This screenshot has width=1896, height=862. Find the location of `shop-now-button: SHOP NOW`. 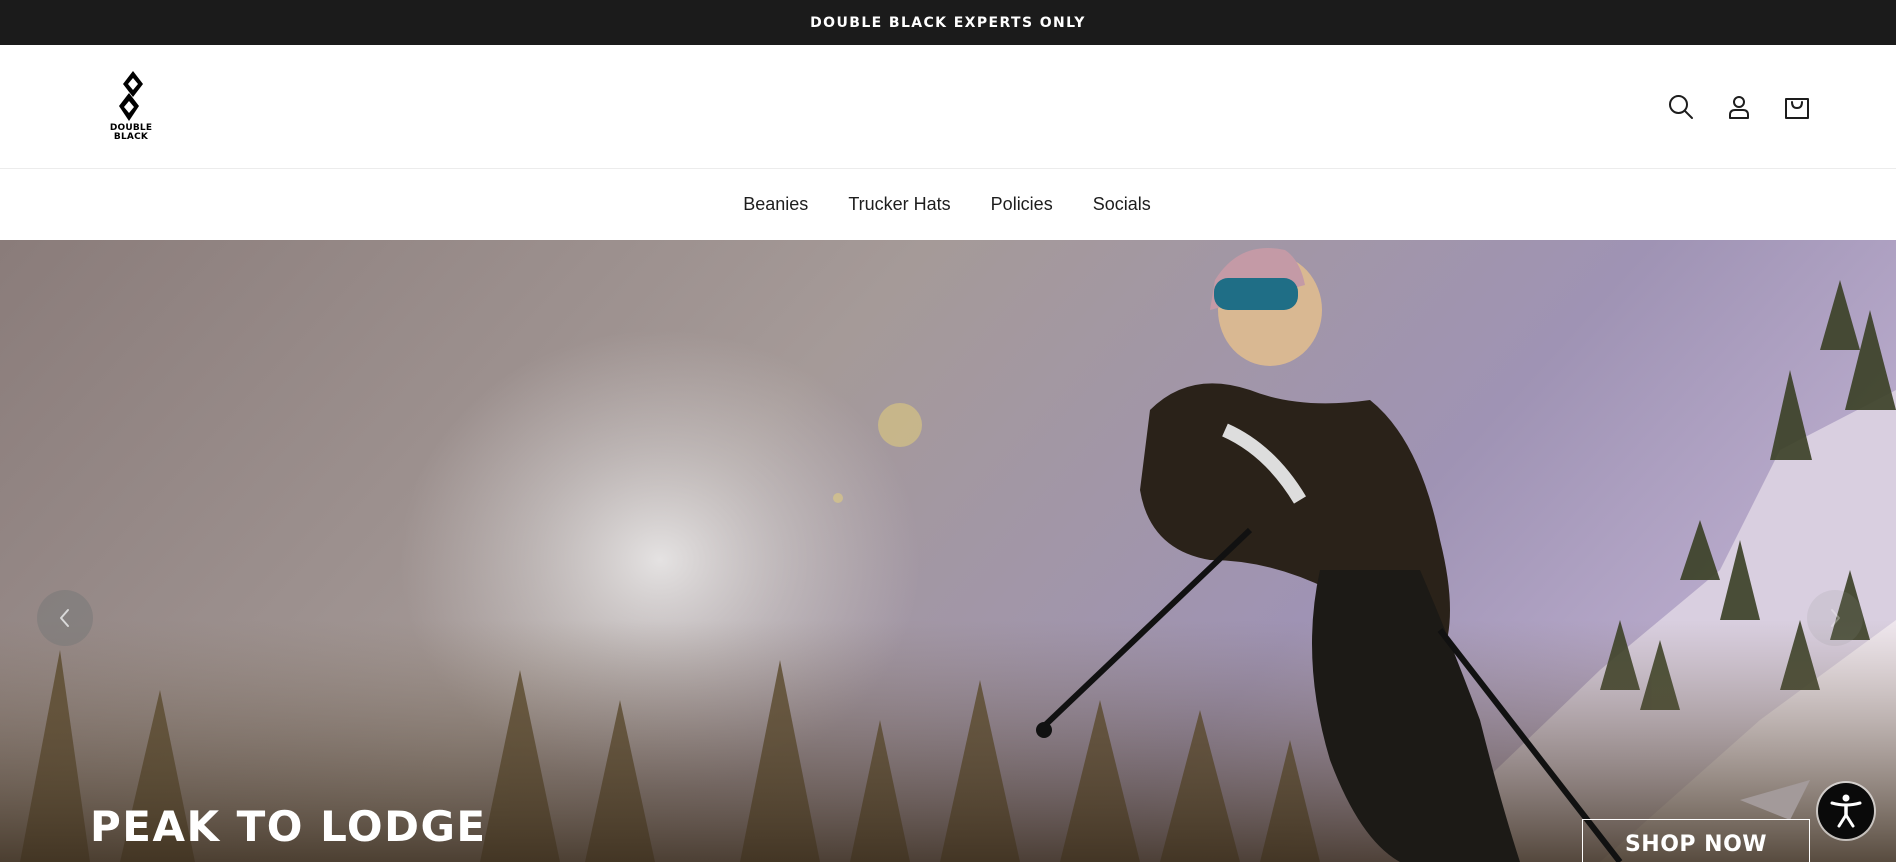

shop-now-button: SHOP NOW is located at coordinates (1696, 840).